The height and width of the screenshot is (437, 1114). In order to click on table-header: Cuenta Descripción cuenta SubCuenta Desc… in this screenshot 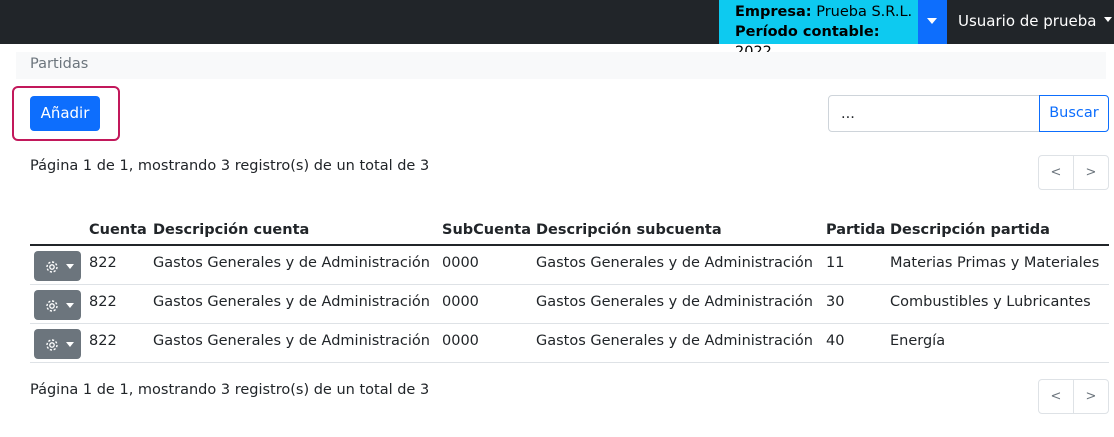, I will do `click(569, 232)`.